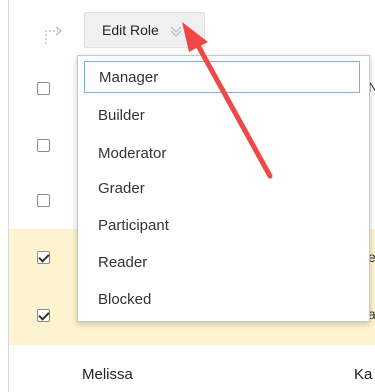 The height and width of the screenshot is (392, 375). What do you see at coordinates (222, 262) in the screenshot?
I see `menu-item-reader: Reader` at bounding box center [222, 262].